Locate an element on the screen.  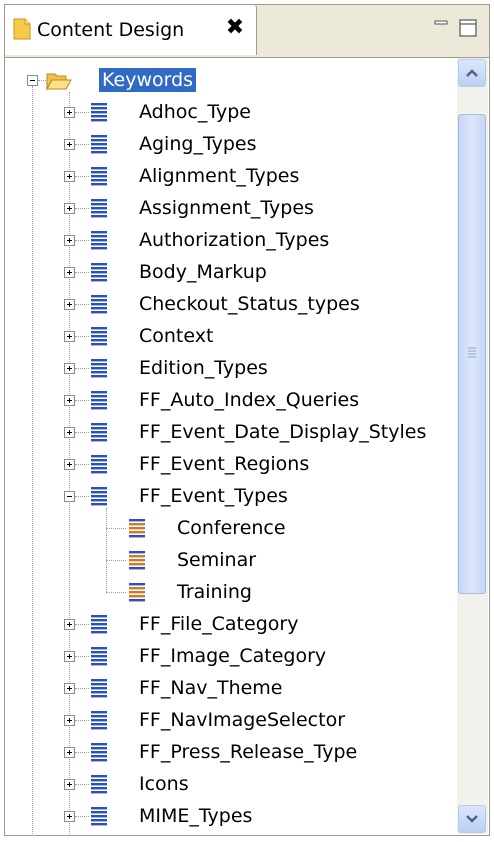
tree-root-row is located at coordinates (225, 80).